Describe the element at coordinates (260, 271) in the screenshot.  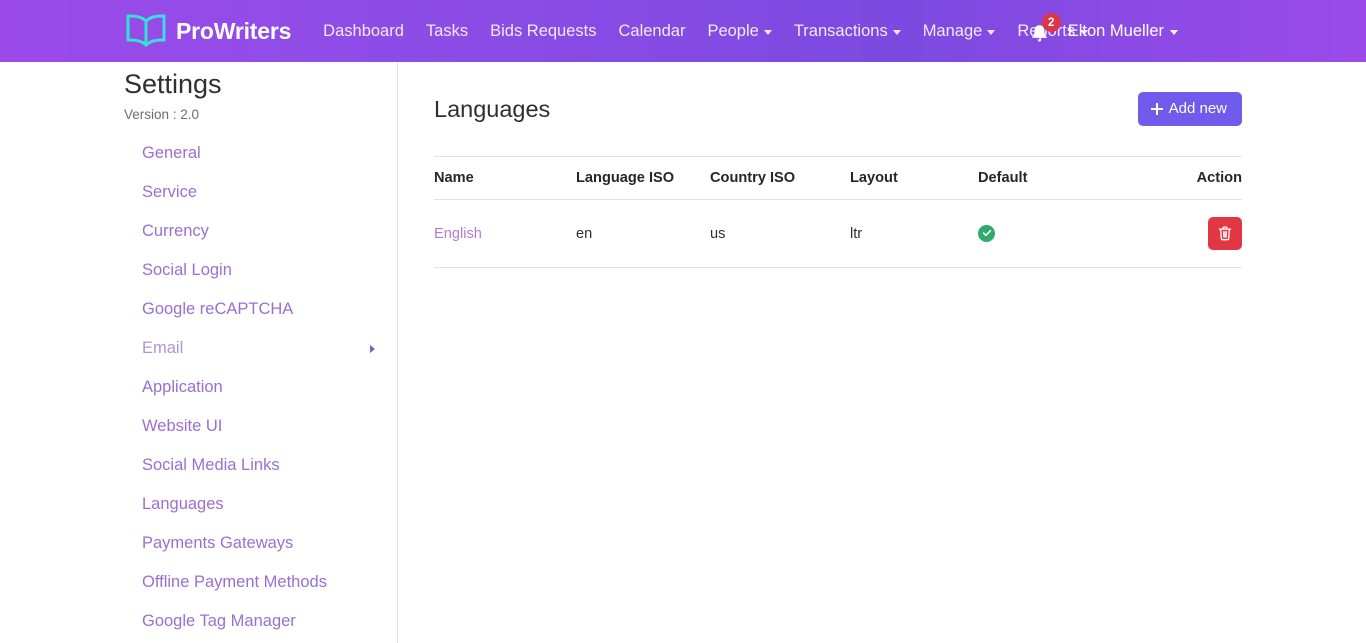
I see `sidebar-item-social-login: Social Login` at that location.